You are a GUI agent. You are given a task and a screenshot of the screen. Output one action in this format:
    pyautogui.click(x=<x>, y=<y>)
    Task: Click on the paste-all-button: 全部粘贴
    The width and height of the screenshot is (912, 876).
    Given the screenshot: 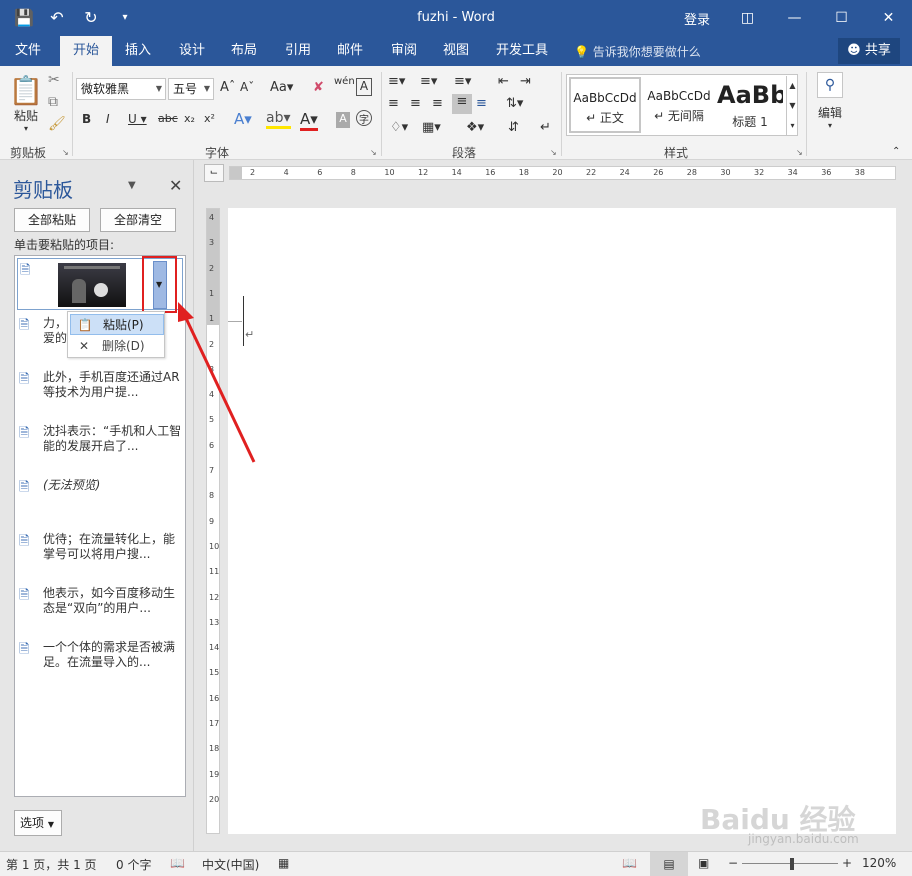 What is the action you would take?
    pyautogui.click(x=52, y=220)
    